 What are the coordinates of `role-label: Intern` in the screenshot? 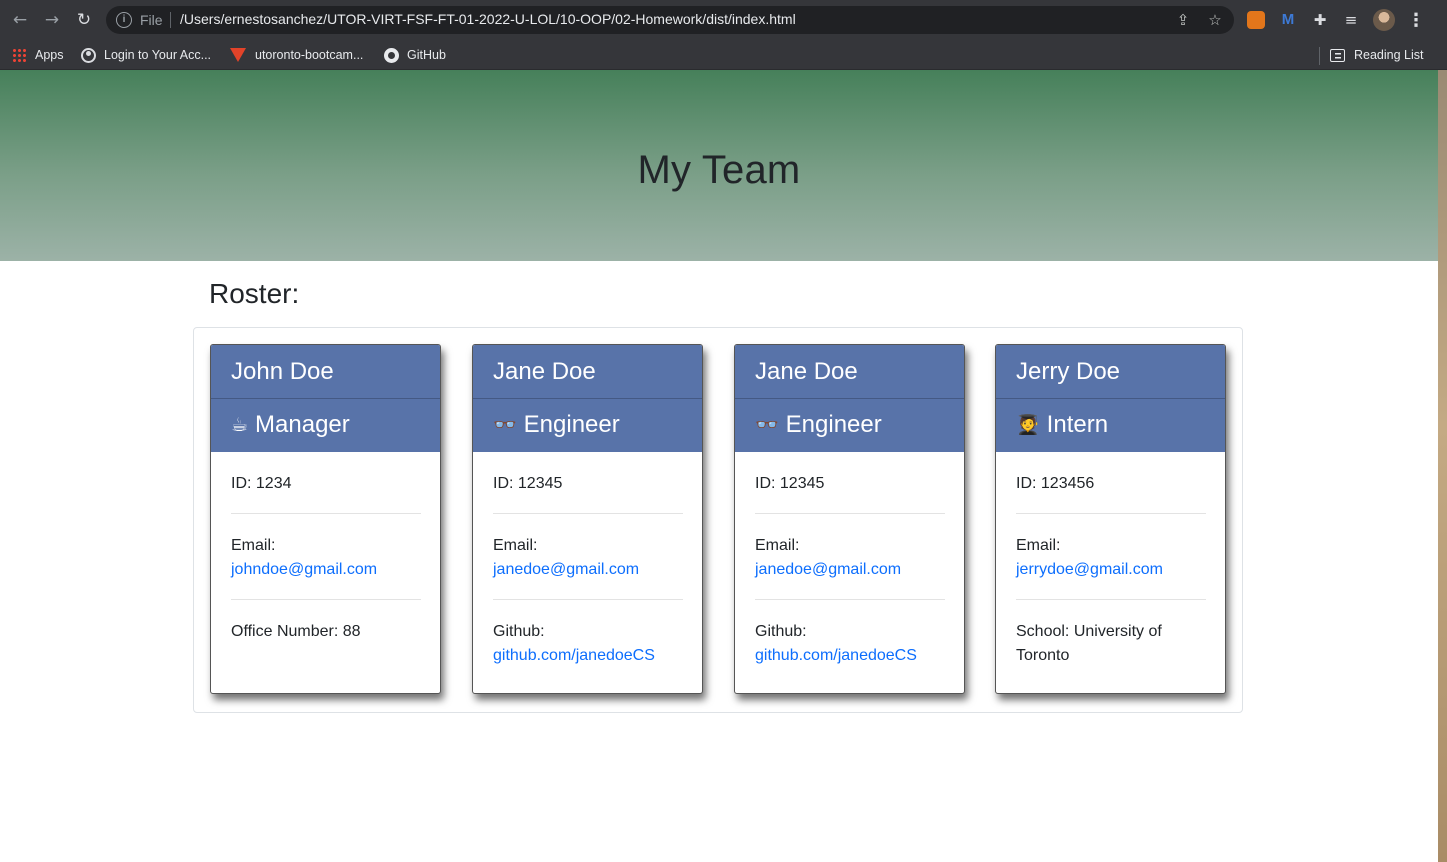 It's located at (1077, 424).